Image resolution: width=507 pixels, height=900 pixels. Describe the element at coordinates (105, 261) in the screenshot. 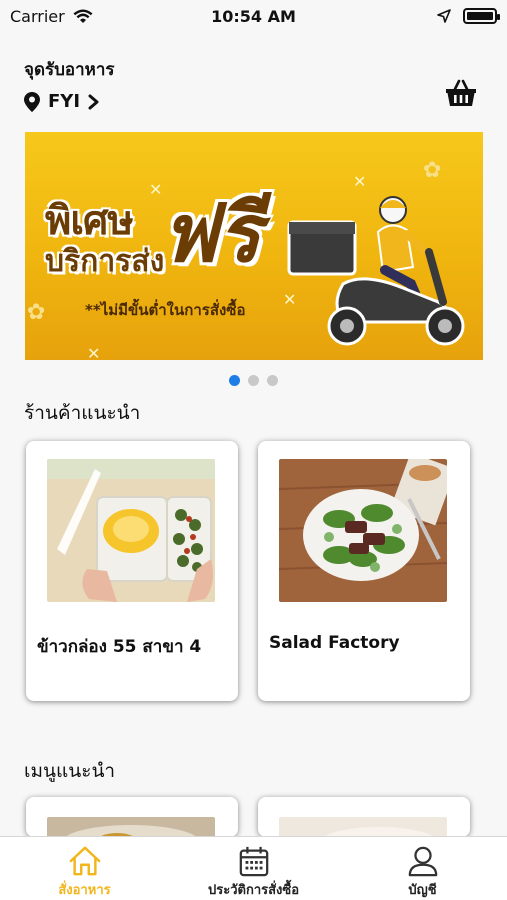

I see `banner-line2: บริการส่ง` at that location.